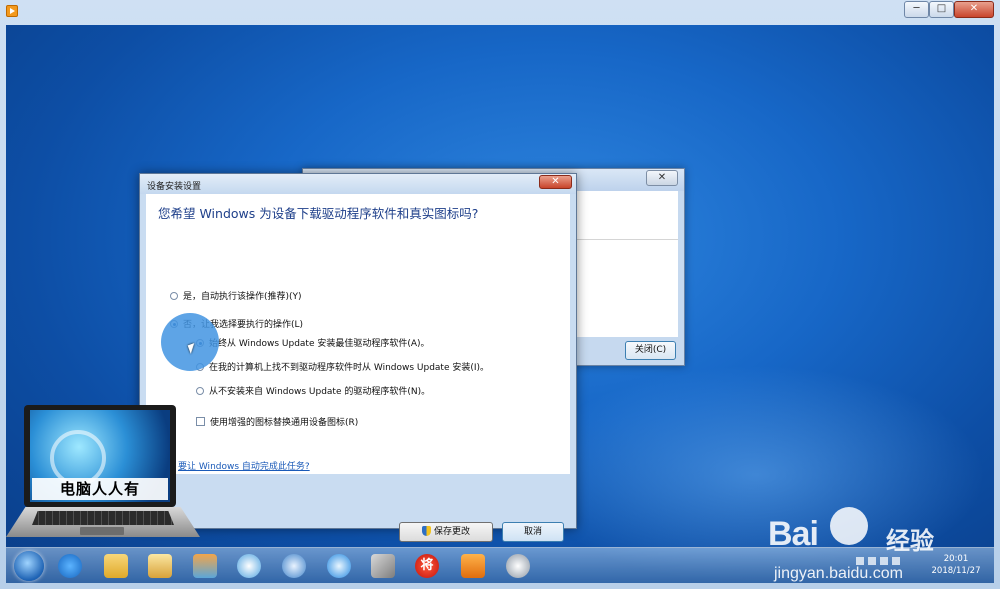 Image resolution: width=1000 pixels, height=589 pixels. Describe the element at coordinates (555, 182) in the screenshot. I see `dialog-close-icon: ✕` at that location.